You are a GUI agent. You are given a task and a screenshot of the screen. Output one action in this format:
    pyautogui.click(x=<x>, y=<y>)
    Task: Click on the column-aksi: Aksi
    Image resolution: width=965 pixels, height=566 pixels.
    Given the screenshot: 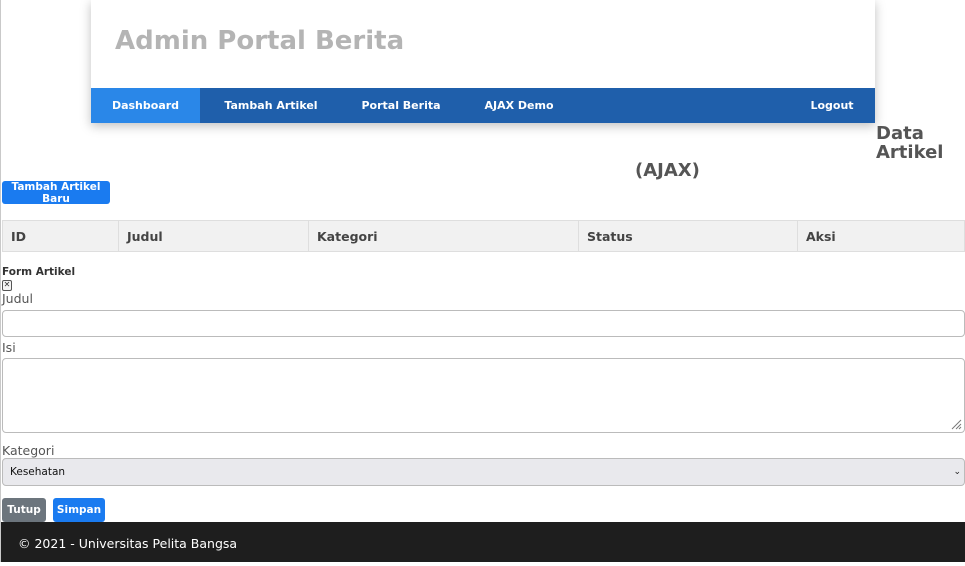 What is the action you would take?
    pyautogui.click(x=881, y=236)
    